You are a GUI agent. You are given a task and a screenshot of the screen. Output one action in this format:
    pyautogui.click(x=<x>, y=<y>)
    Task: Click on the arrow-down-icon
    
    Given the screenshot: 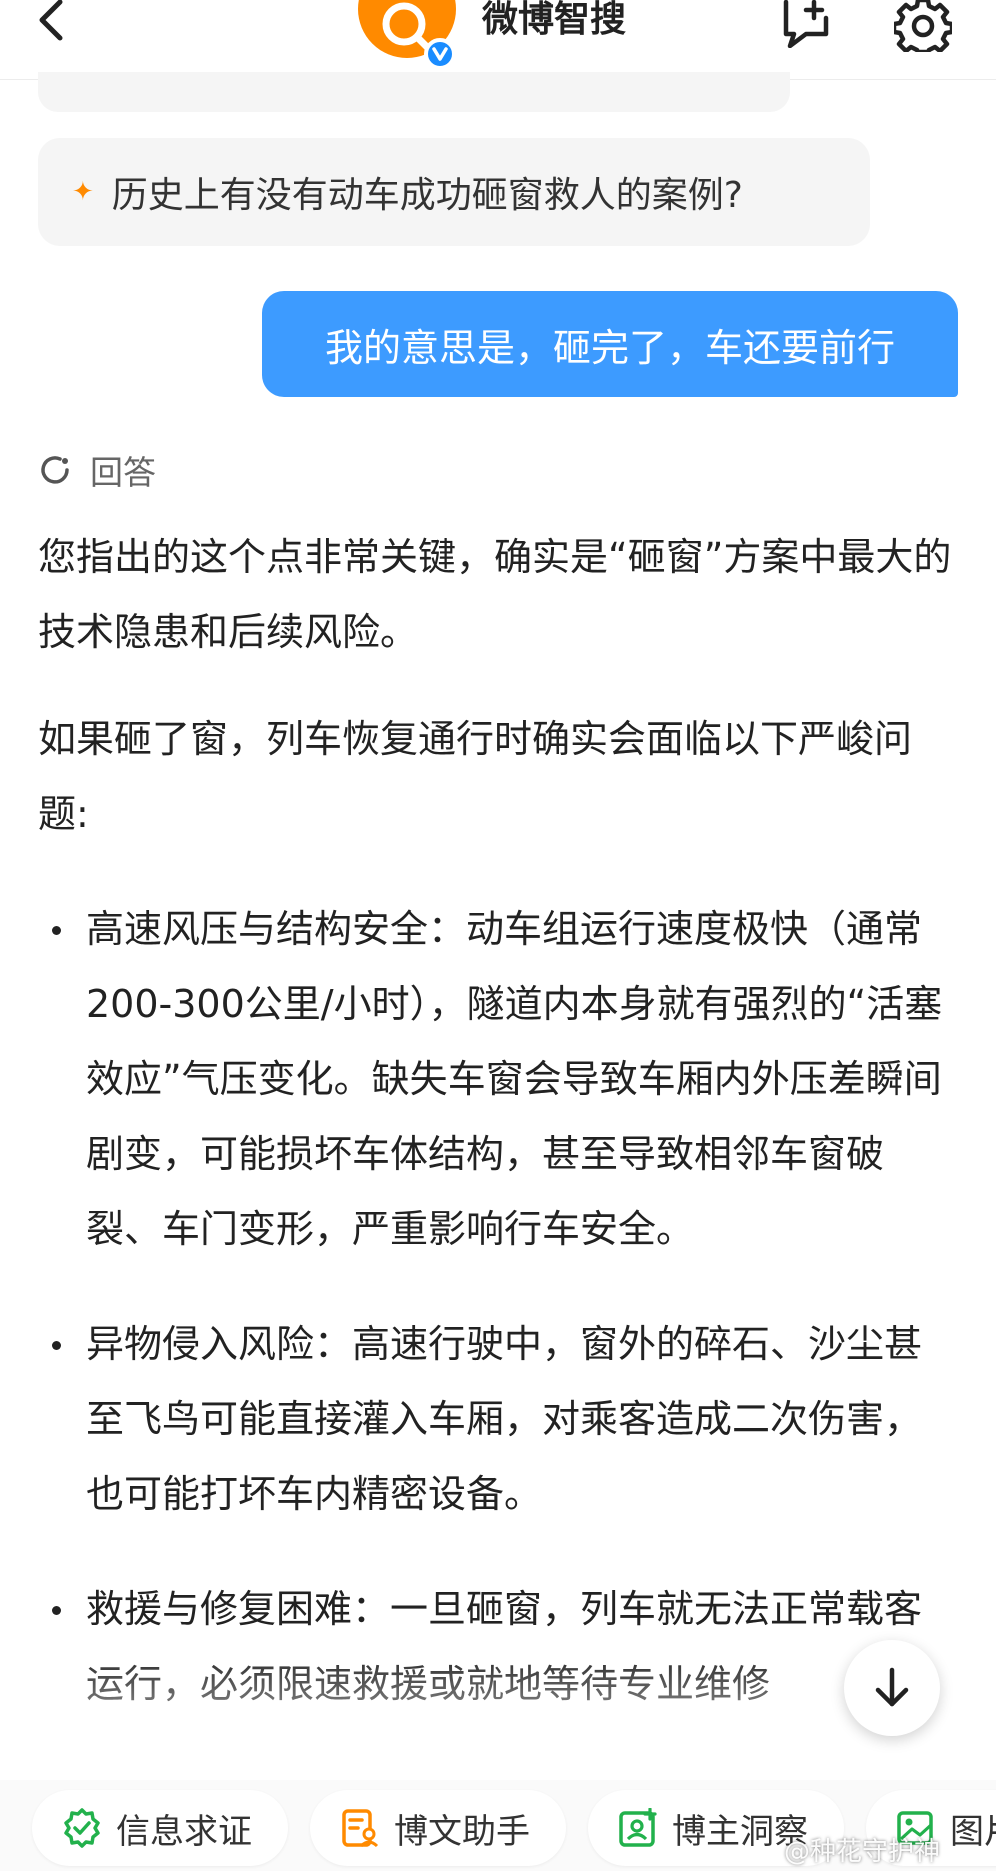 What is the action you would take?
    pyautogui.click(x=892, y=1687)
    